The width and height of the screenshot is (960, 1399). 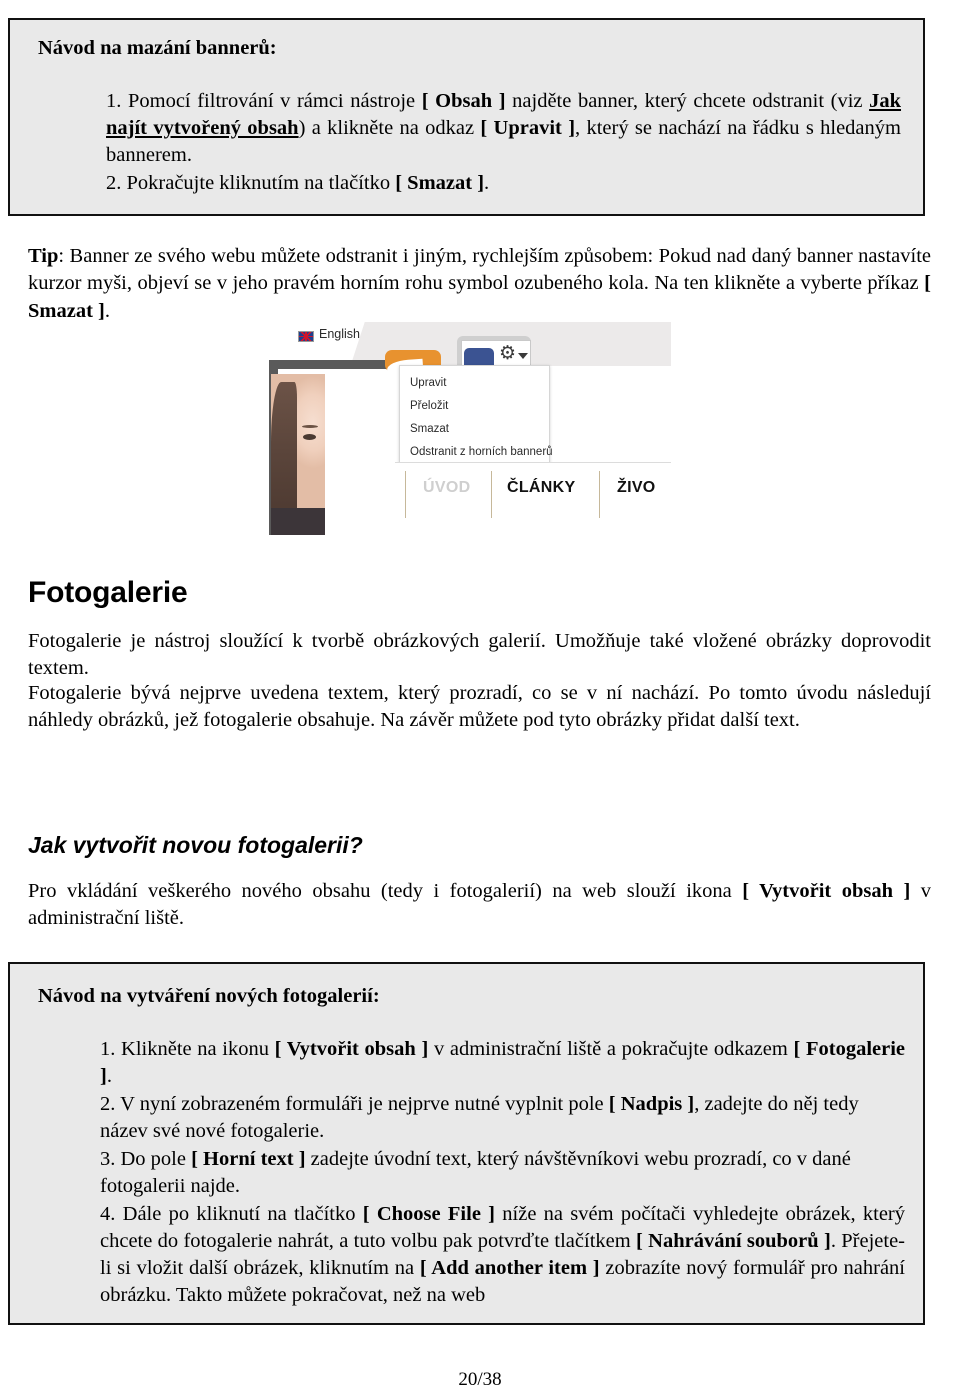 What do you see at coordinates (108, 1158) in the screenshot?
I see `list-item-number: 3.` at bounding box center [108, 1158].